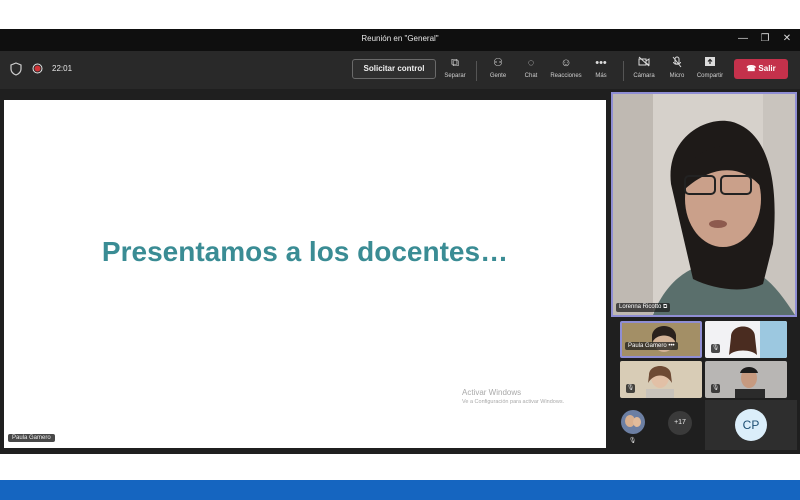  Describe the element at coordinates (601, 76) in the screenshot. I see `more-label: Más` at that location.